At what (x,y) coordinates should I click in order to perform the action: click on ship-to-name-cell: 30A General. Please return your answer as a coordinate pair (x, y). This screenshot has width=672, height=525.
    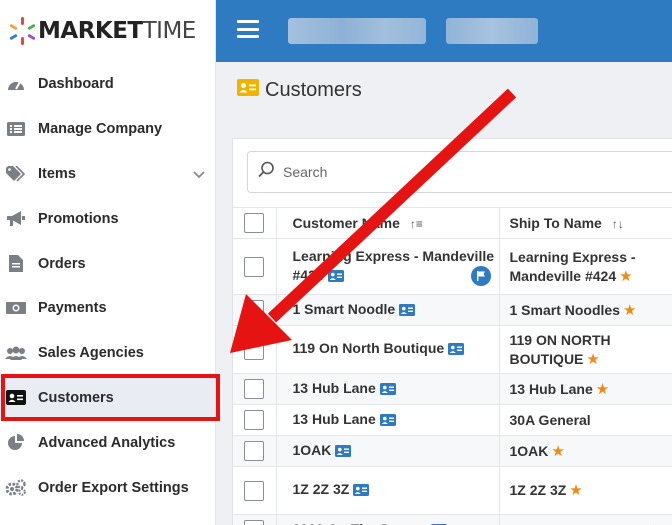
    Looking at the image, I should click on (585, 420).